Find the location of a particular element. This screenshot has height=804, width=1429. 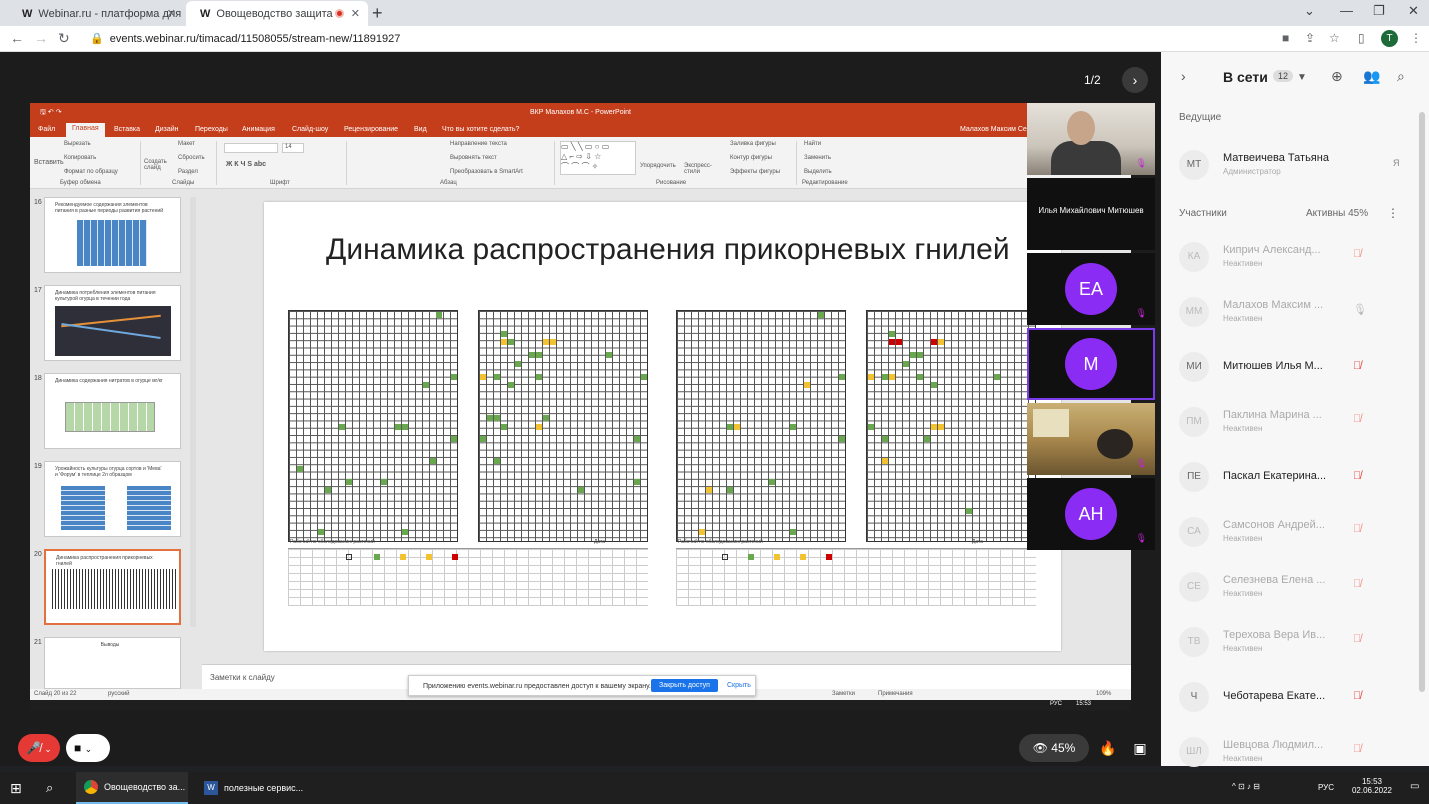

video-tile-name: Илья Михайлович Митюшев is located at coordinates (1091, 214).